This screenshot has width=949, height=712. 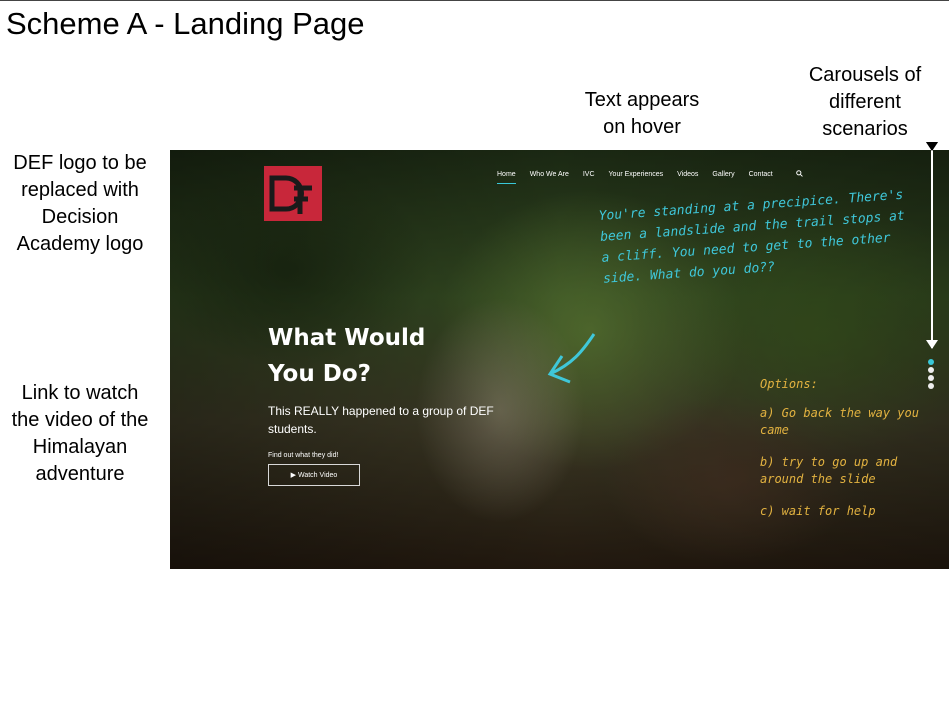 I want to click on annotation-line: the video of the, so click(x=80, y=420).